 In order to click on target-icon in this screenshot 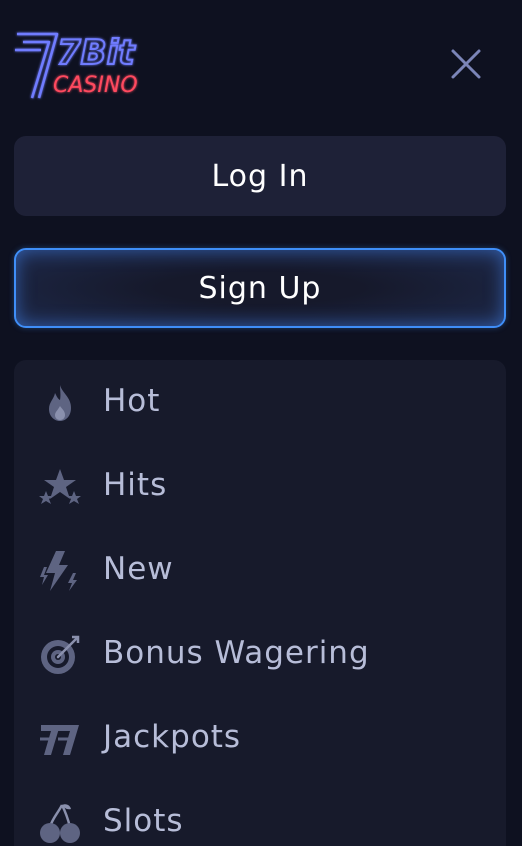, I will do `click(60, 654)`.